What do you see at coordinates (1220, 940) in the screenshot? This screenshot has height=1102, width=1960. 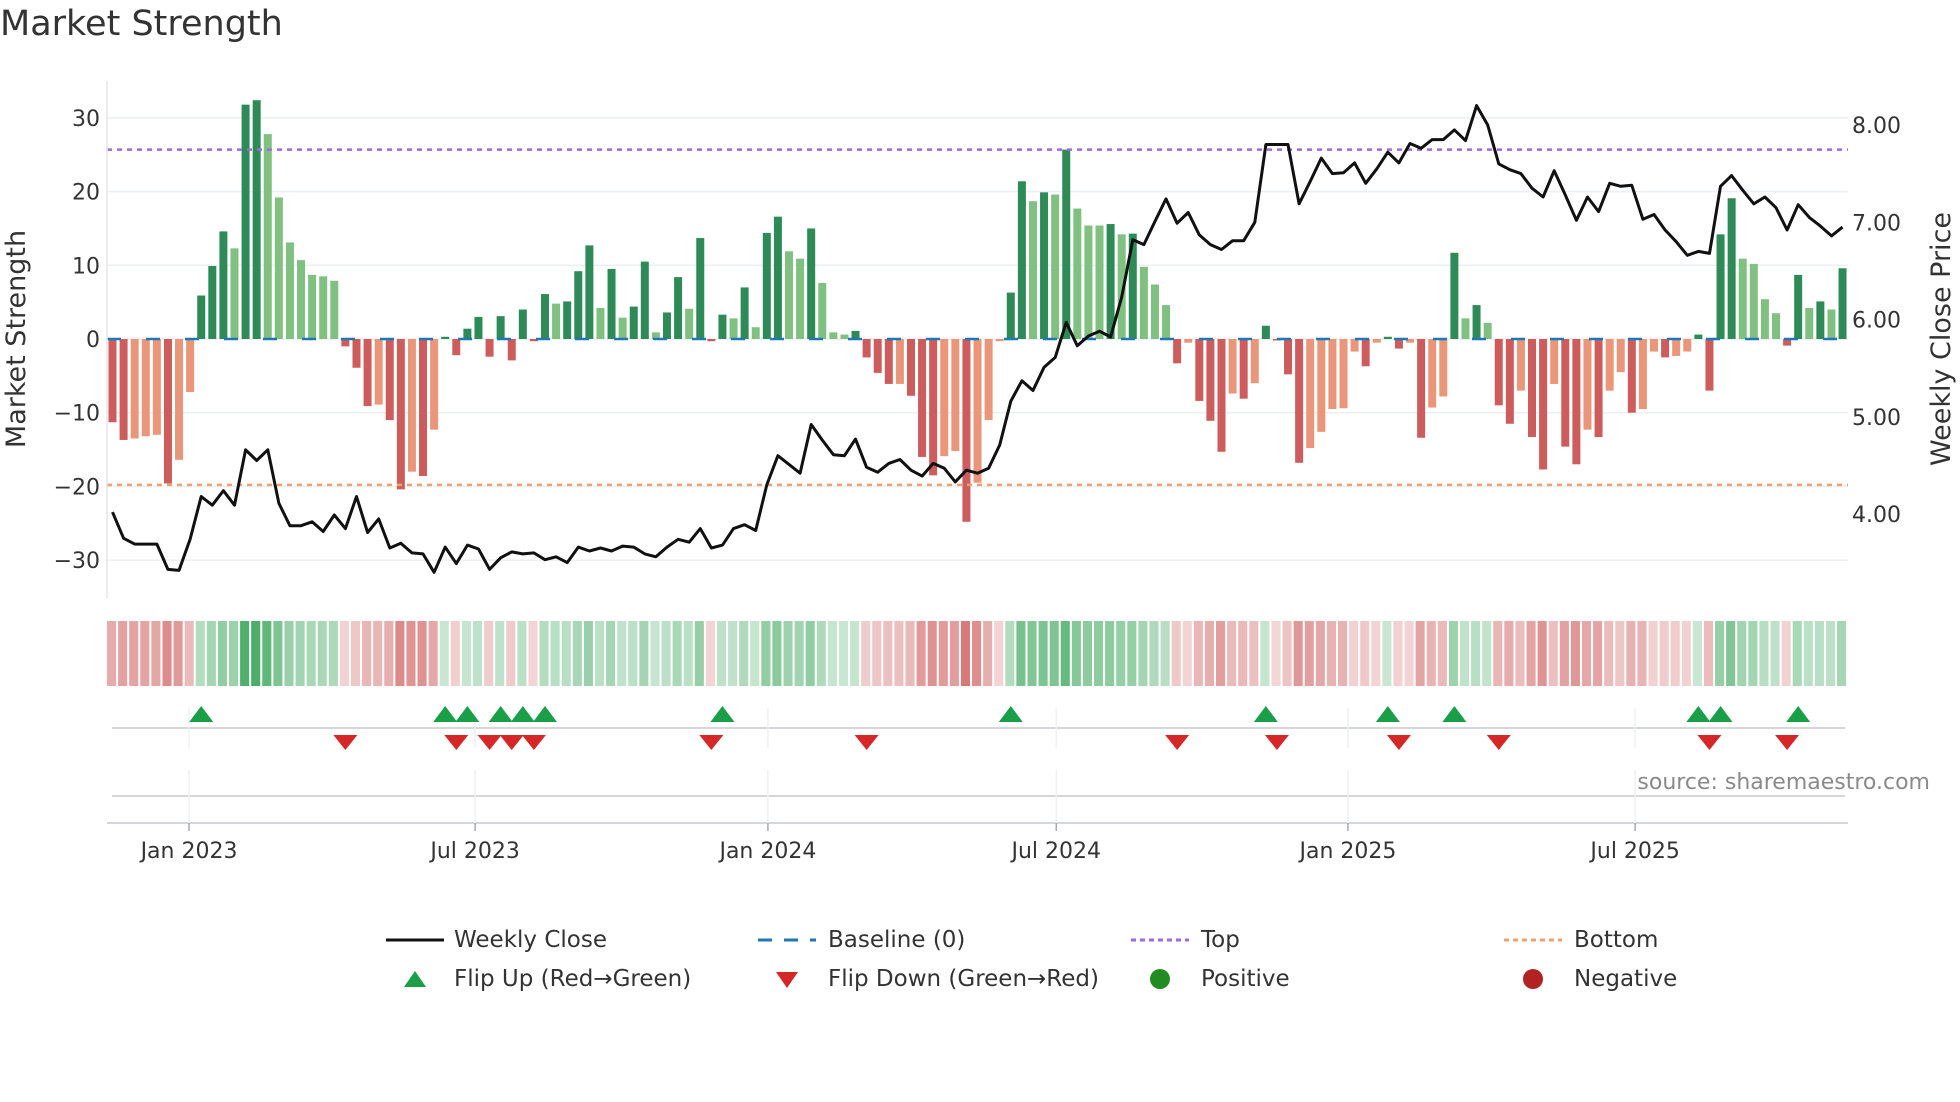 I see `legend-label: Top` at bounding box center [1220, 940].